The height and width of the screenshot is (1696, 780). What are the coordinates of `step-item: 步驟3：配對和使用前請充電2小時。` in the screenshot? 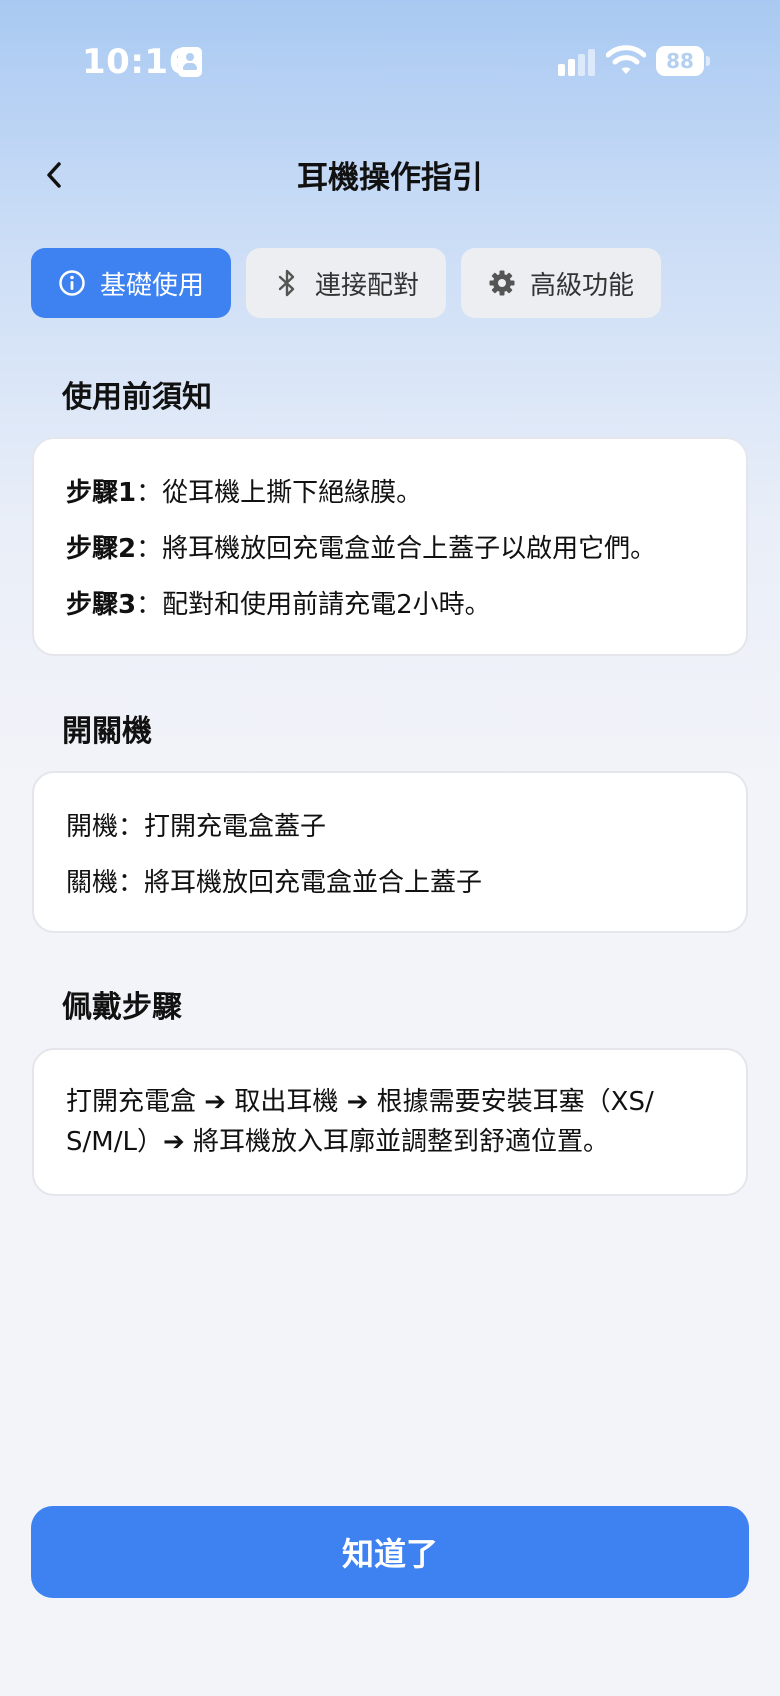 It's located at (390, 605).